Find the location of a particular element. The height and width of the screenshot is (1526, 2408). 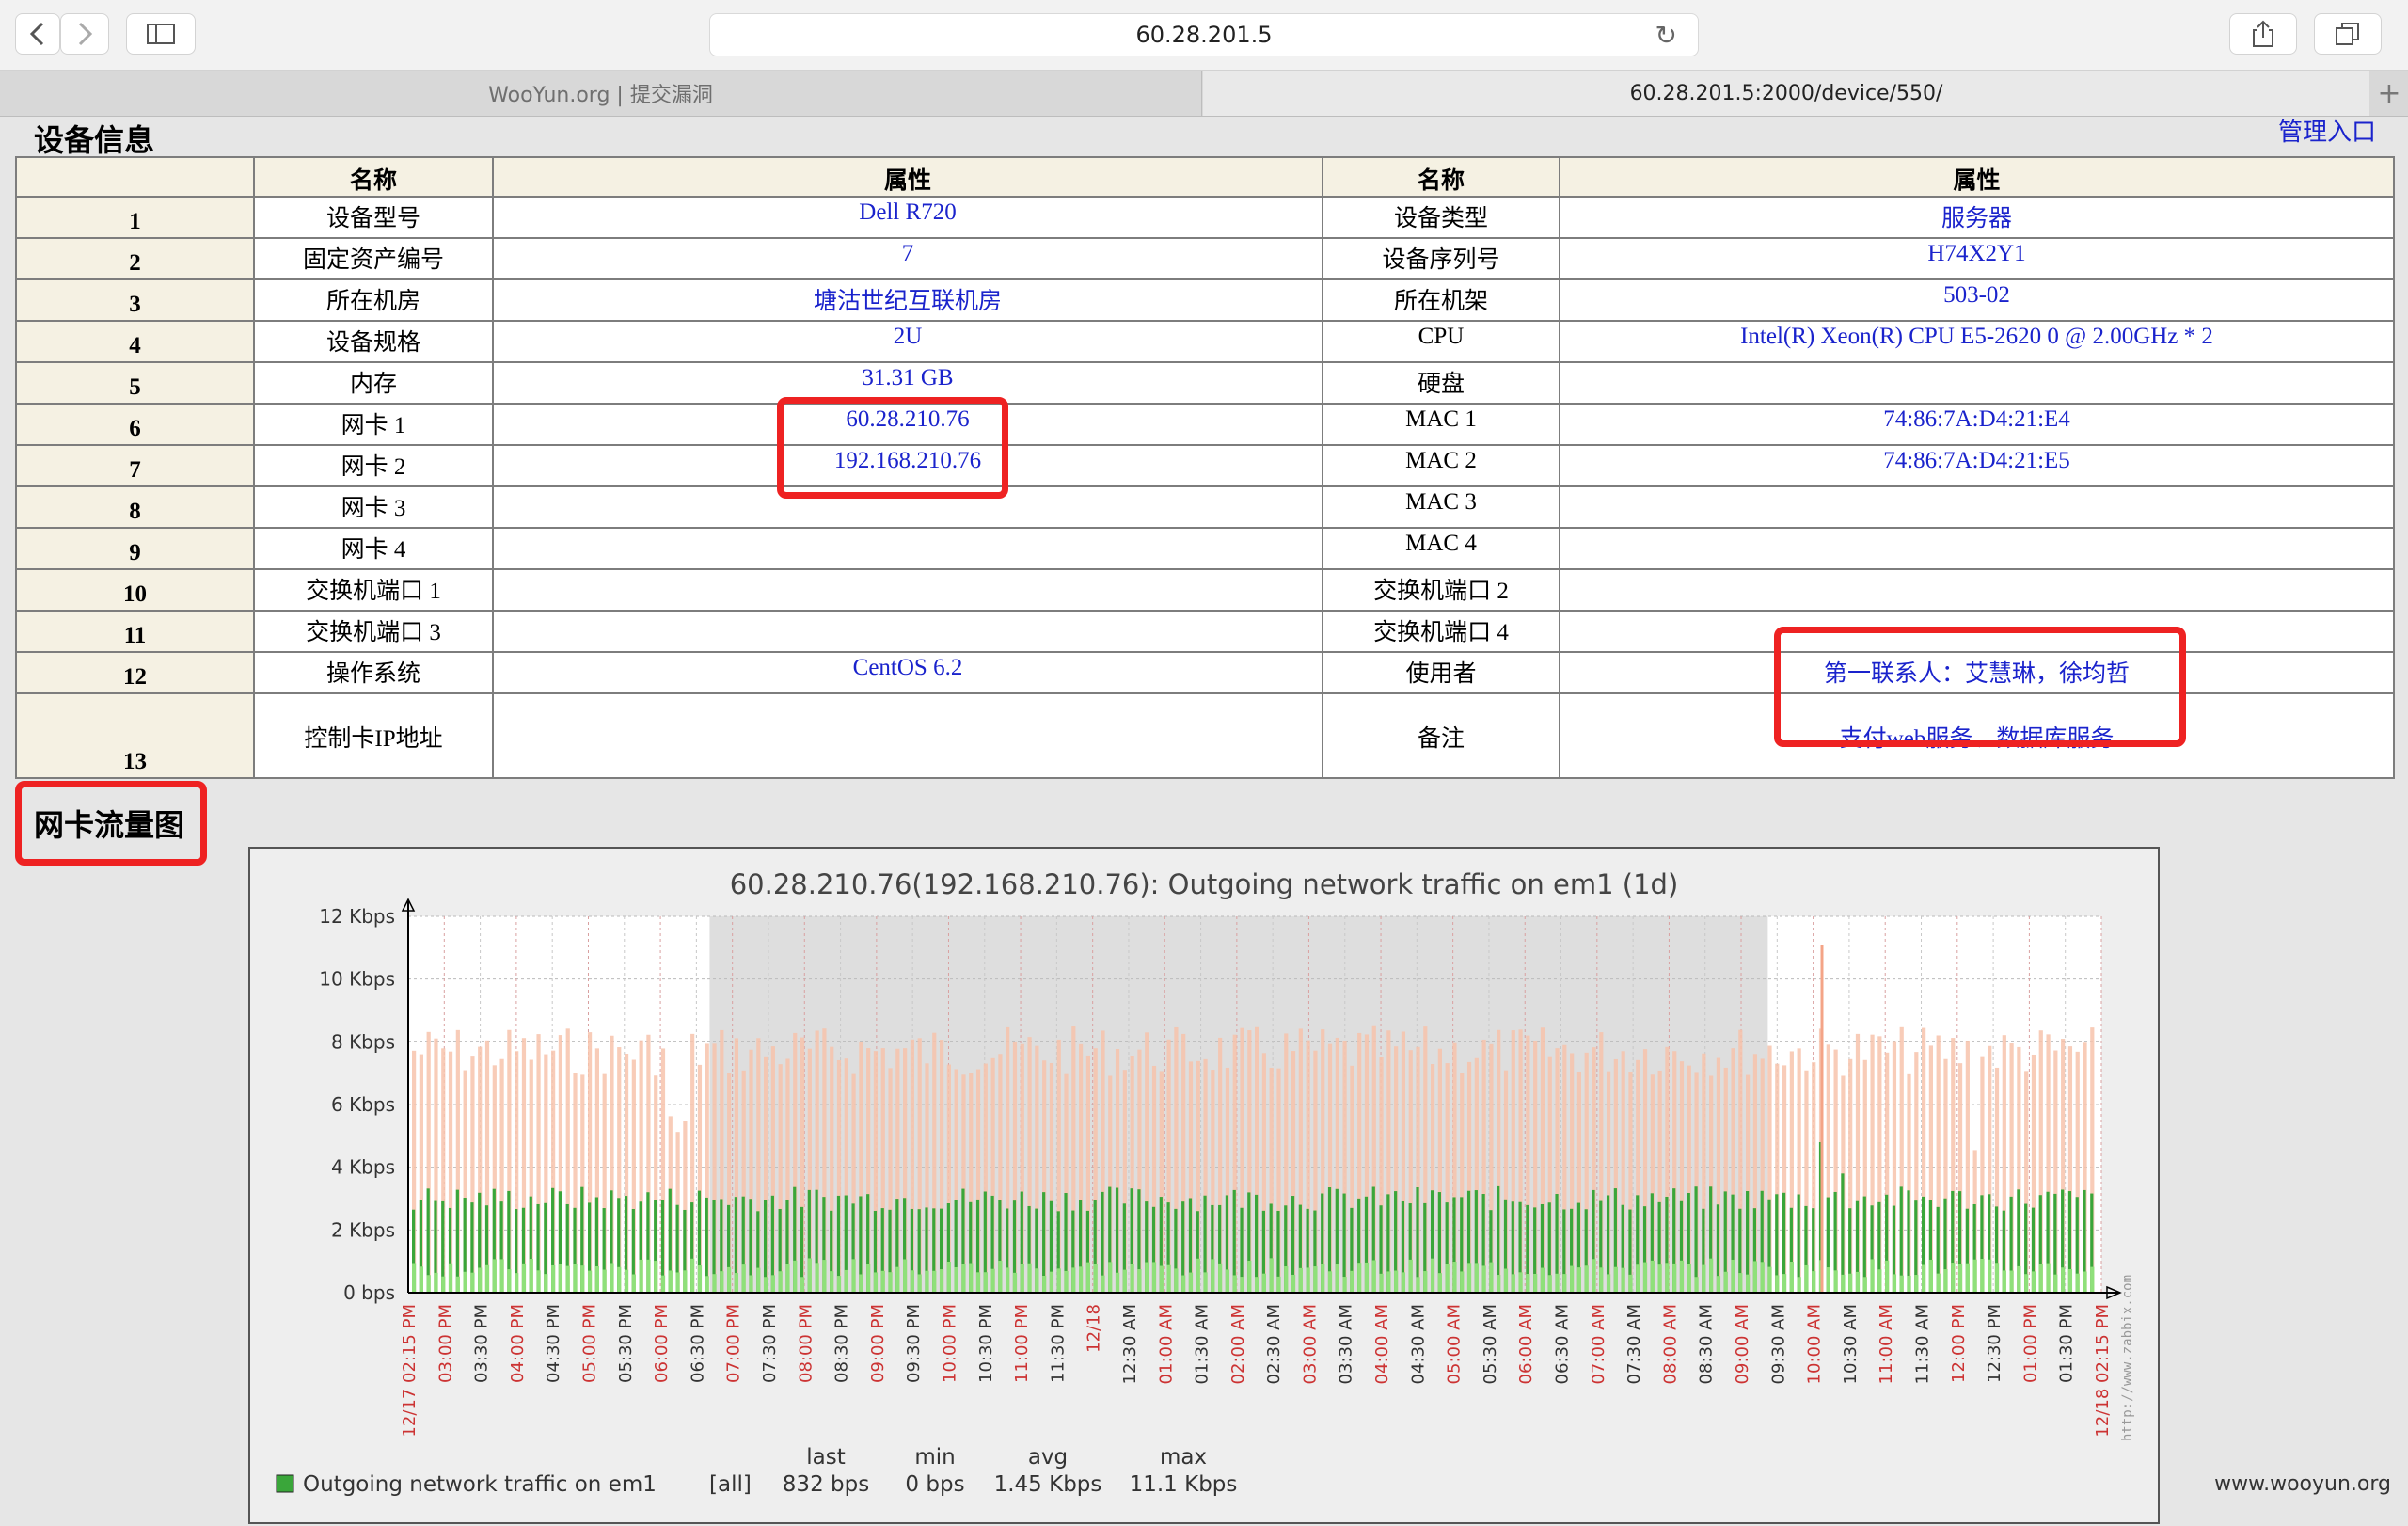

field-value: 2U is located at coordinates (908, 341).